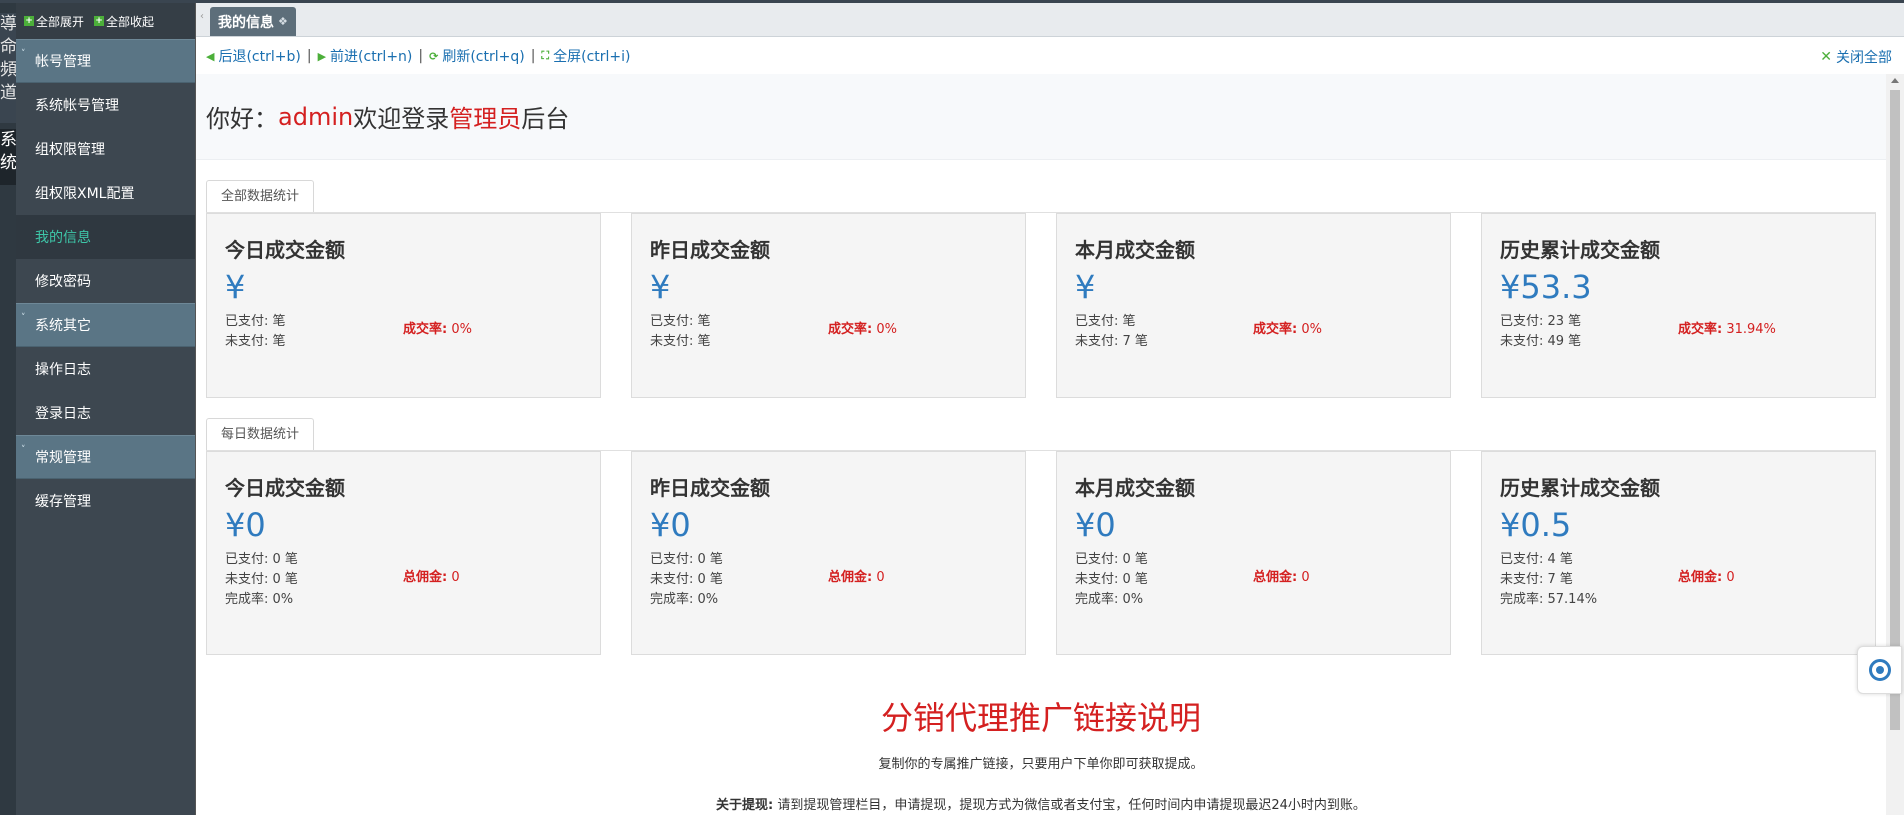 The height and width of the screenshot is (815, 1904). Describe the element at coordinates (63, 458) in the screenshot. I see `sidebar-group-label: 常规管理` at that location.